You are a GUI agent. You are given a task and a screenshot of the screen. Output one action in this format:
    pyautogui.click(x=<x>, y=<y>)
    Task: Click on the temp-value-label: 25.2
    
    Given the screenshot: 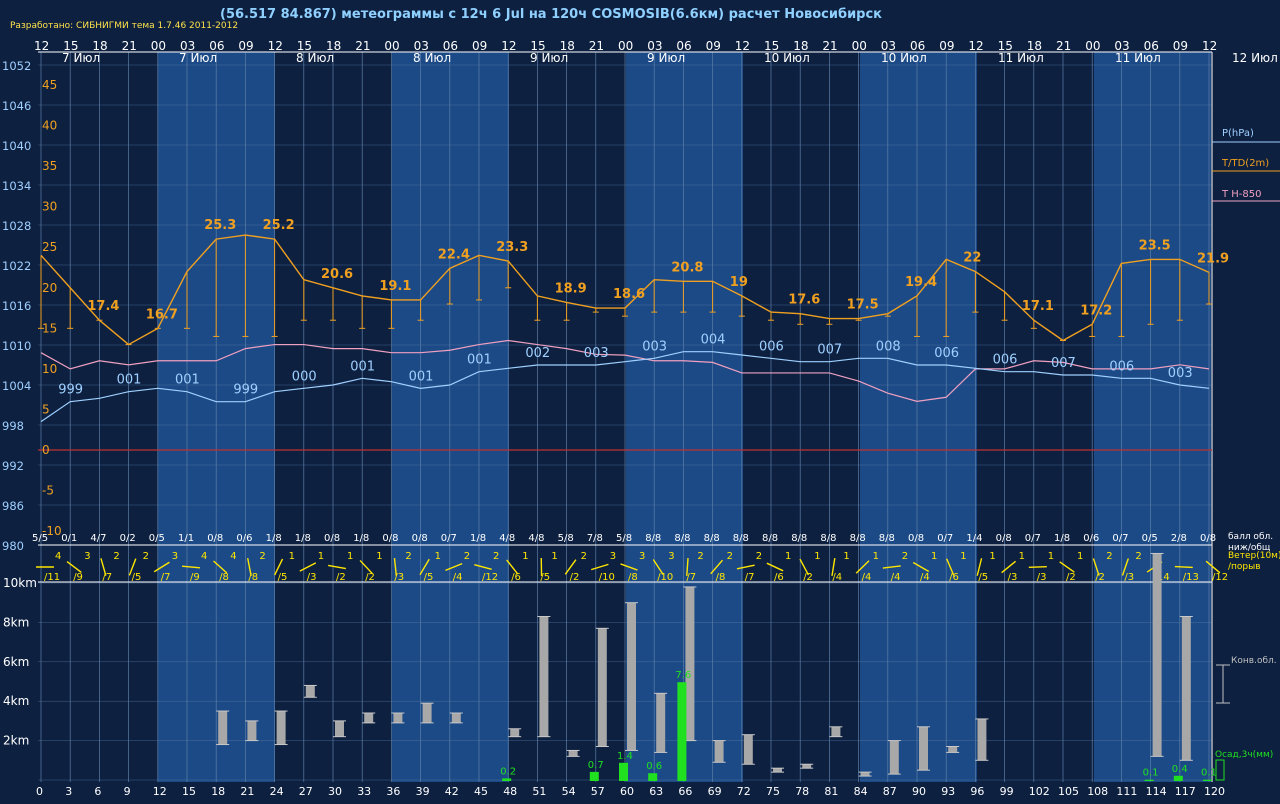 What is the action you would take?
    pyautogui.click(x=279, y=225)
    